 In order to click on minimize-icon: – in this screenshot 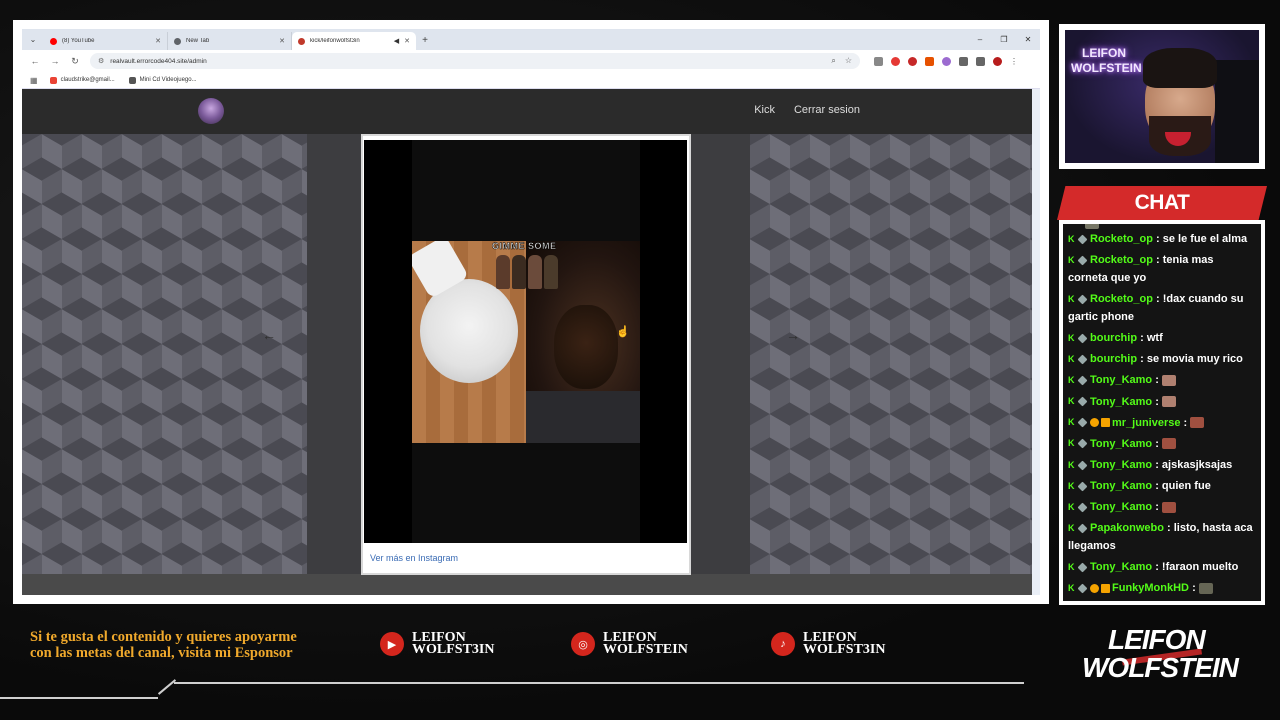, I will do `click(980, 39)`.